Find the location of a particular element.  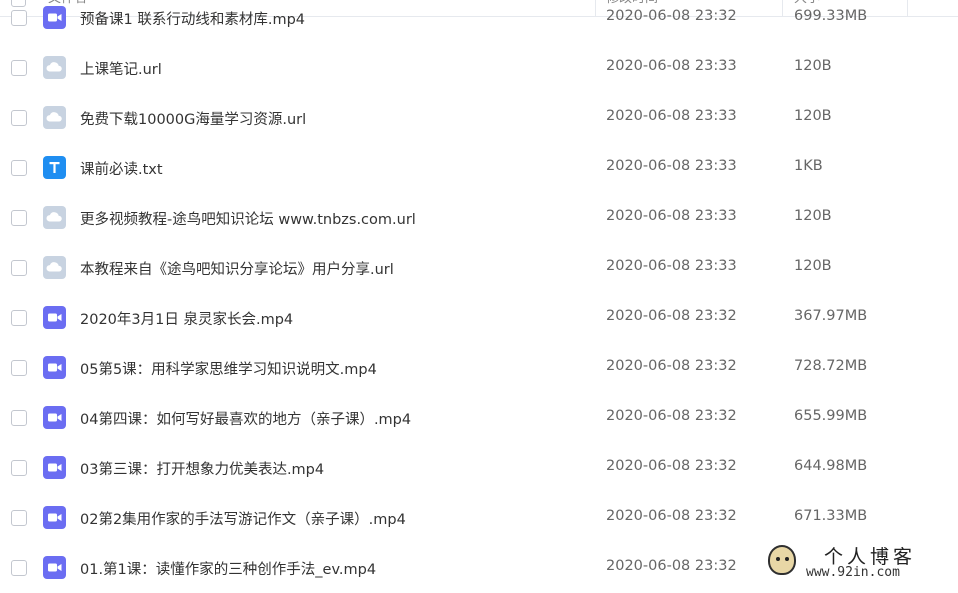

file-row: 课前必读.txt 2020-06-08 23:33 1KB is located at coordinates (479, 168).